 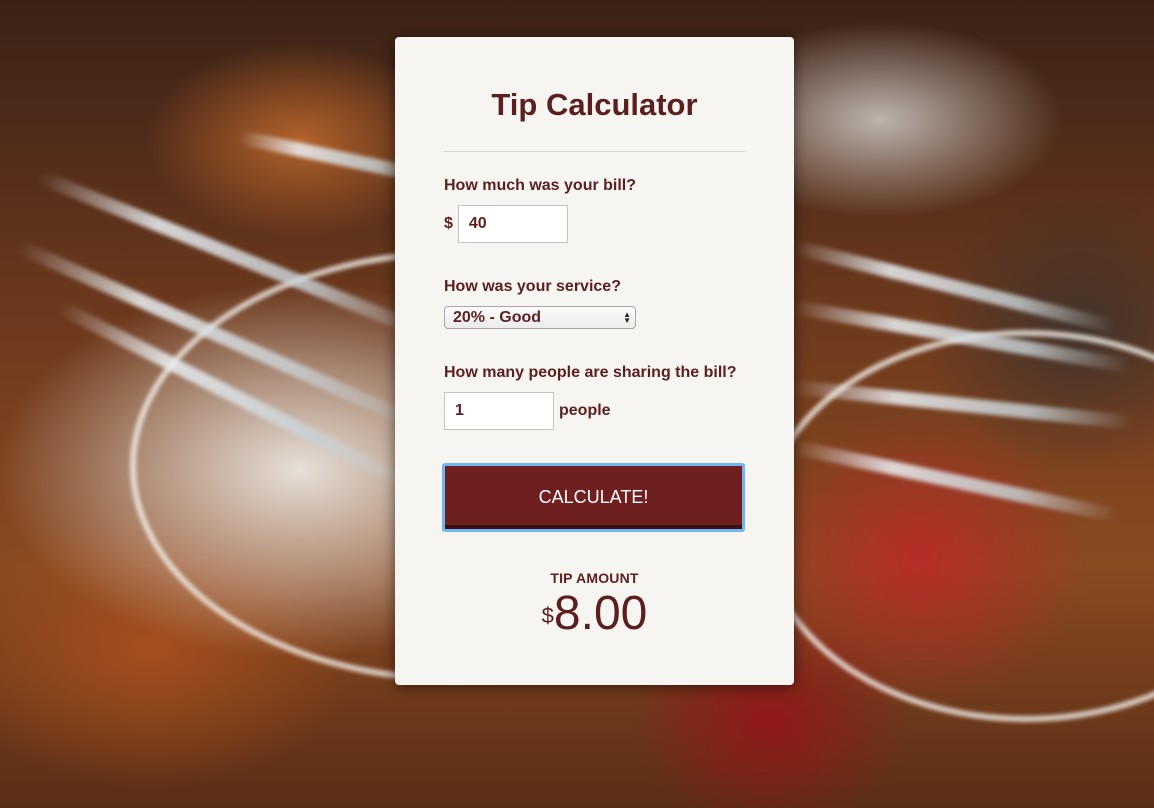 I want to click on tip-amount-value: 8.00, so click(x=600, y=613).